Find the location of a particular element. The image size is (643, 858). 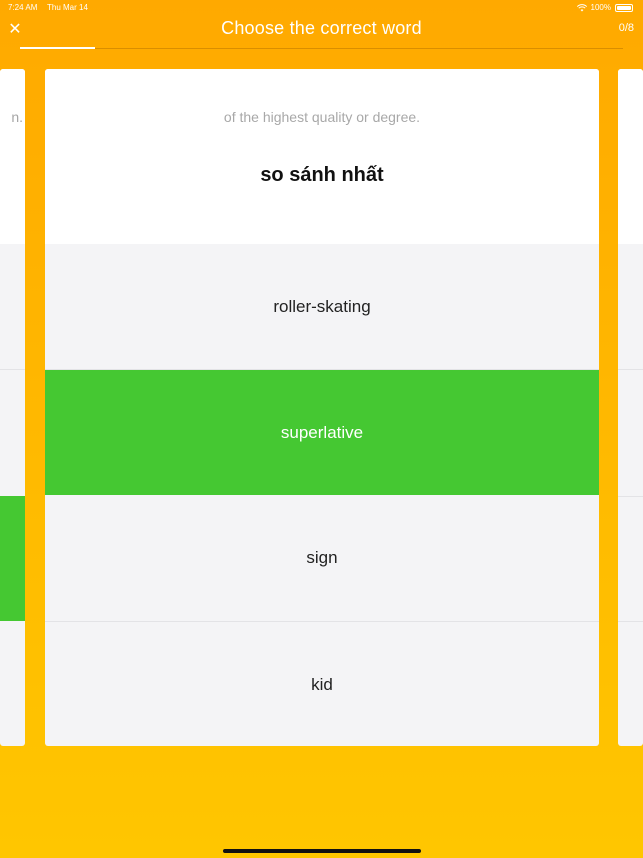

battery-percent: 100% is located at coordinates (600, 7).